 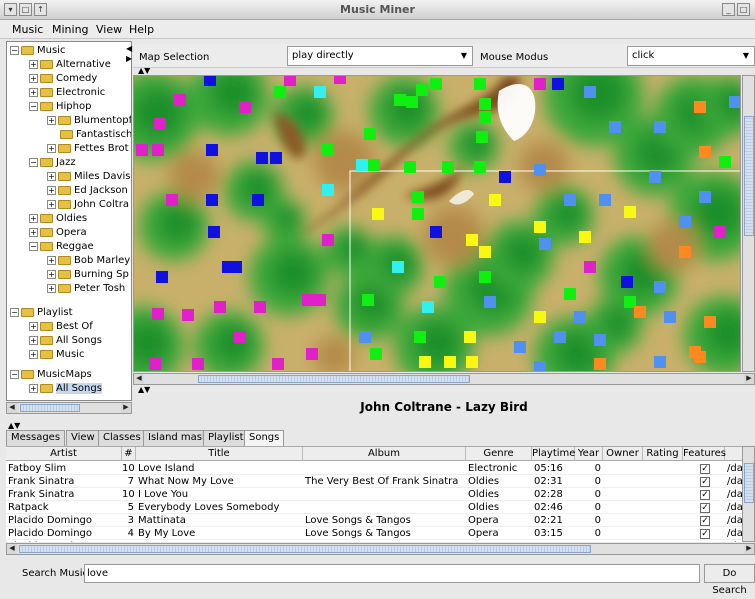 I want to click on map-hscroll-thumb, so click(x=334, y=379).